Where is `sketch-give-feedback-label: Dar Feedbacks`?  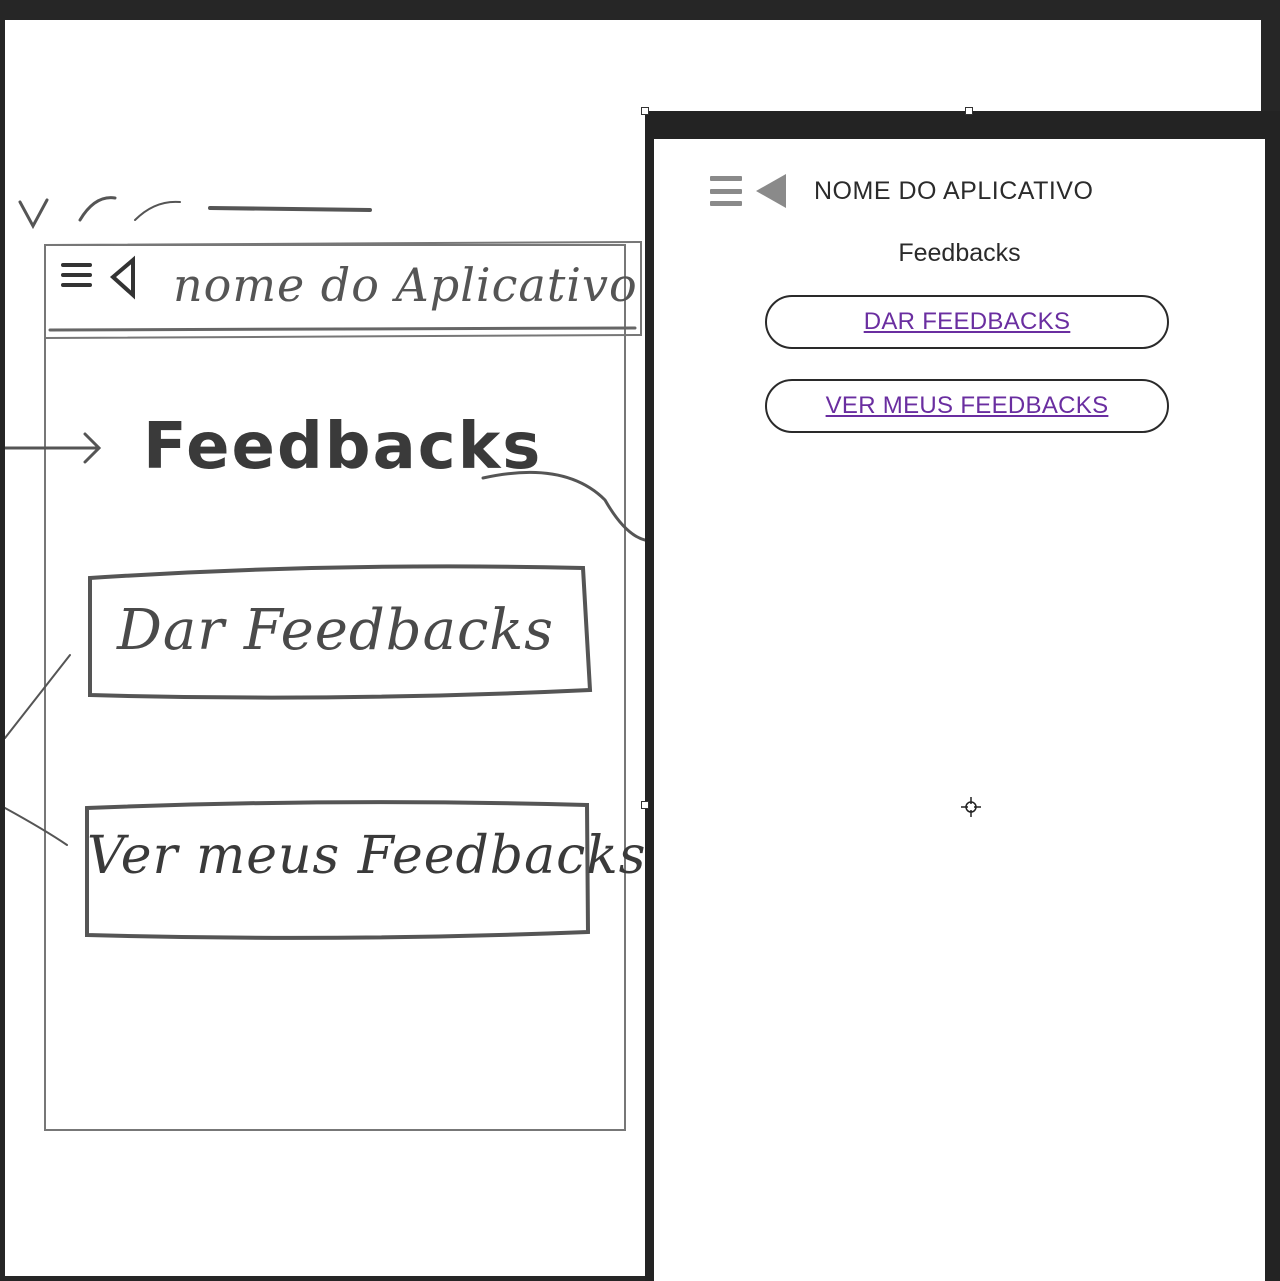
sketch-give-feedback-label: Dar Feedbacks is located at coordinates (336, 630).